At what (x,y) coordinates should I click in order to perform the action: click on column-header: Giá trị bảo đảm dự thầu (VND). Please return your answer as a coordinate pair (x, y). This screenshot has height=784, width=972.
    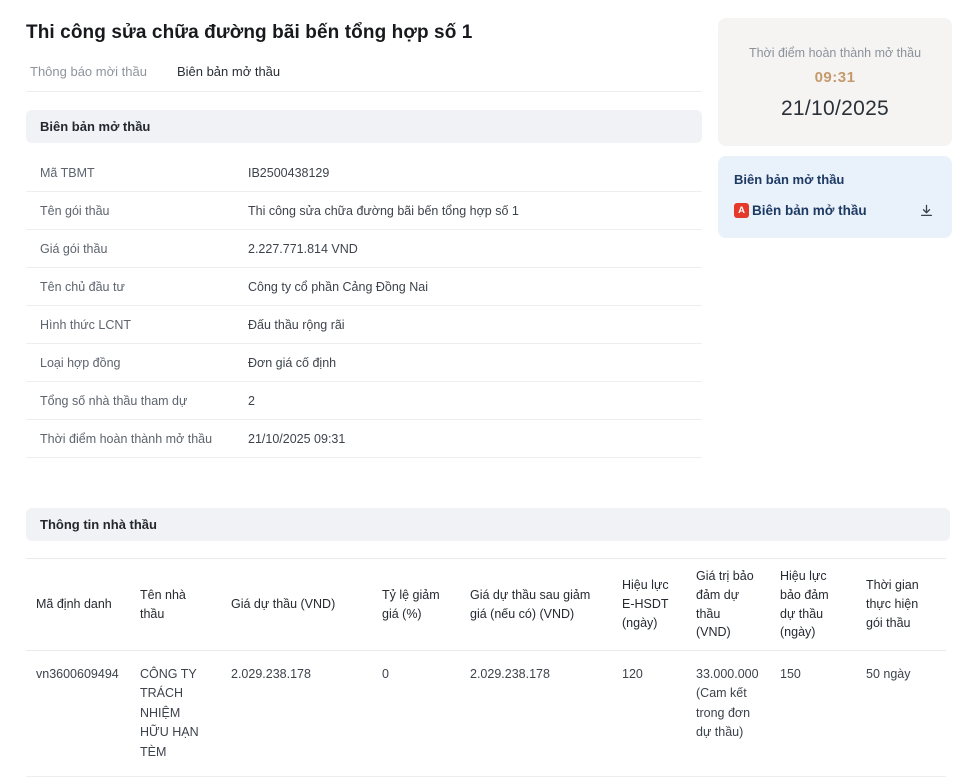
    Looking at the image, I should click on (725, 604).